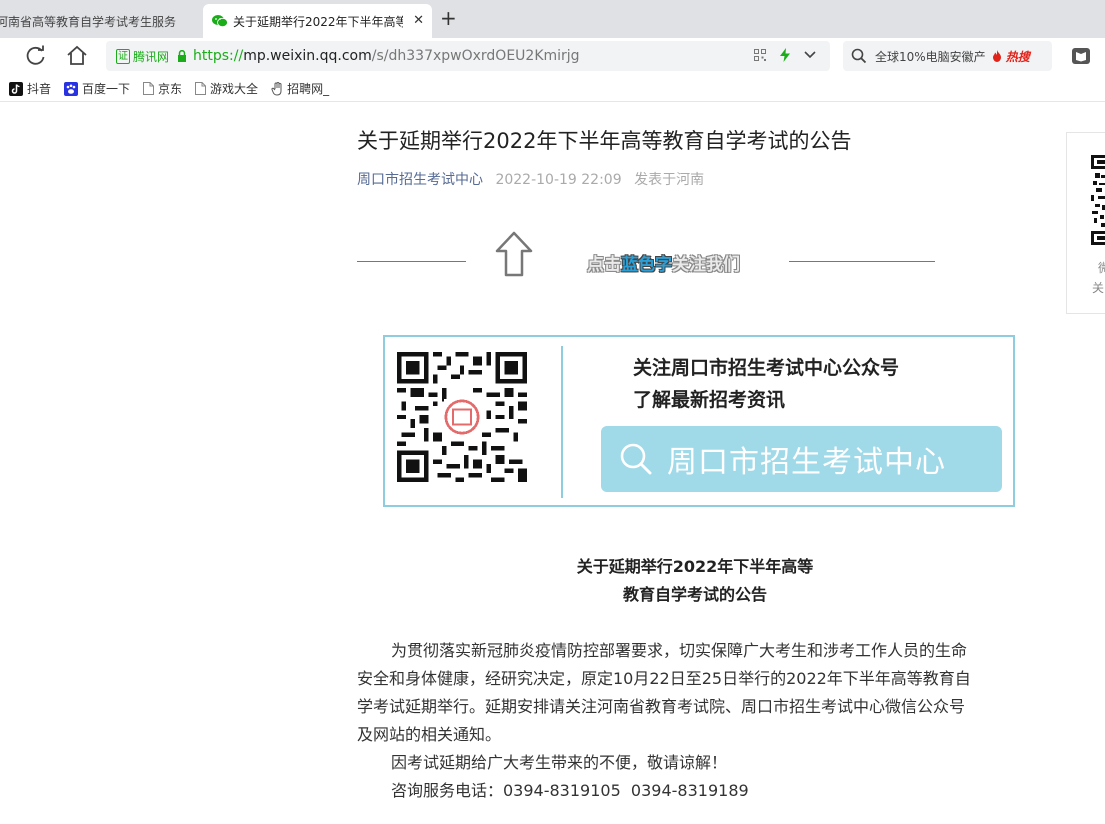 The height and width of the screenshot is (824, 1105). I want to click on bookmark-label: 招聘网_, so click(308, 89).